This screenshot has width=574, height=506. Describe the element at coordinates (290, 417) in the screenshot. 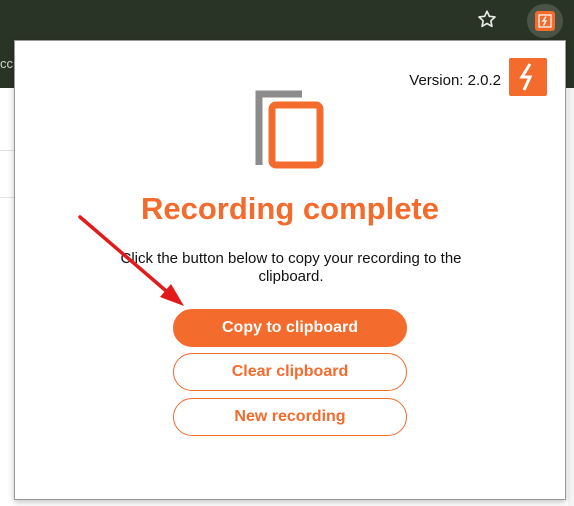

I see `new-recording-button: New recording` at that location.